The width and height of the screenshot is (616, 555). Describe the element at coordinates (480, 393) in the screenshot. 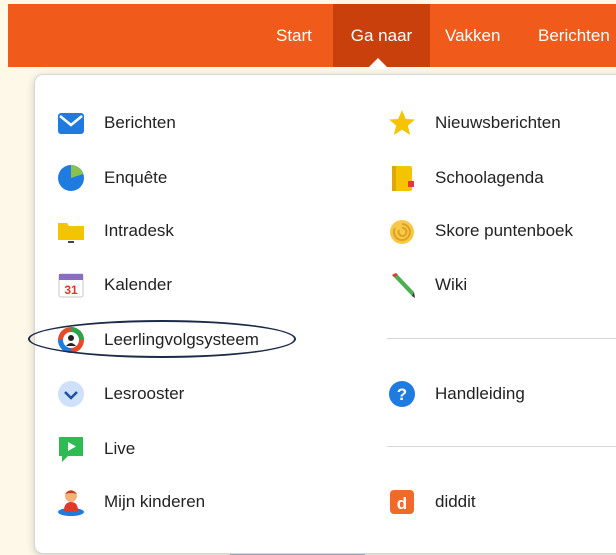

I see `menu-item-label: Handleiding` at that location.